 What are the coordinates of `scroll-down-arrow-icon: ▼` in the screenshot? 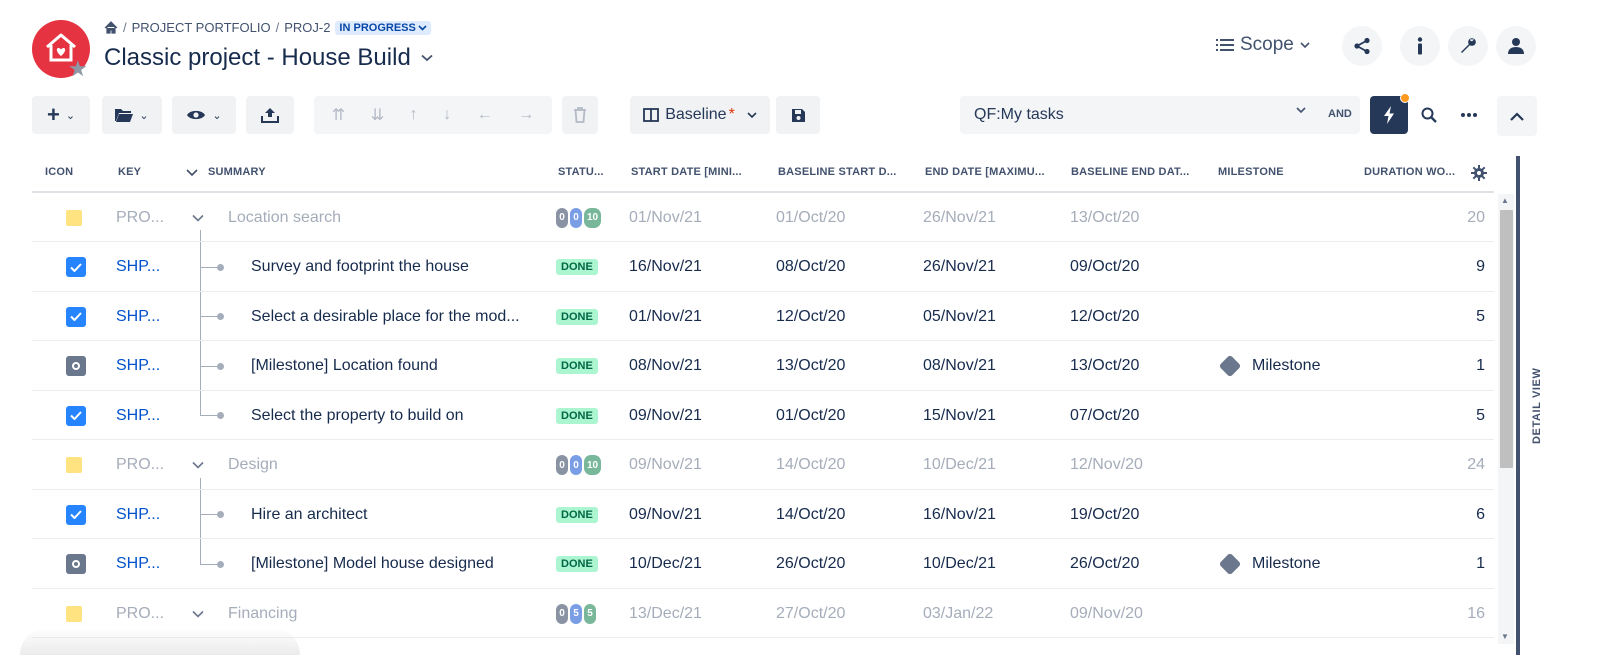 It's located at (1505, 636).